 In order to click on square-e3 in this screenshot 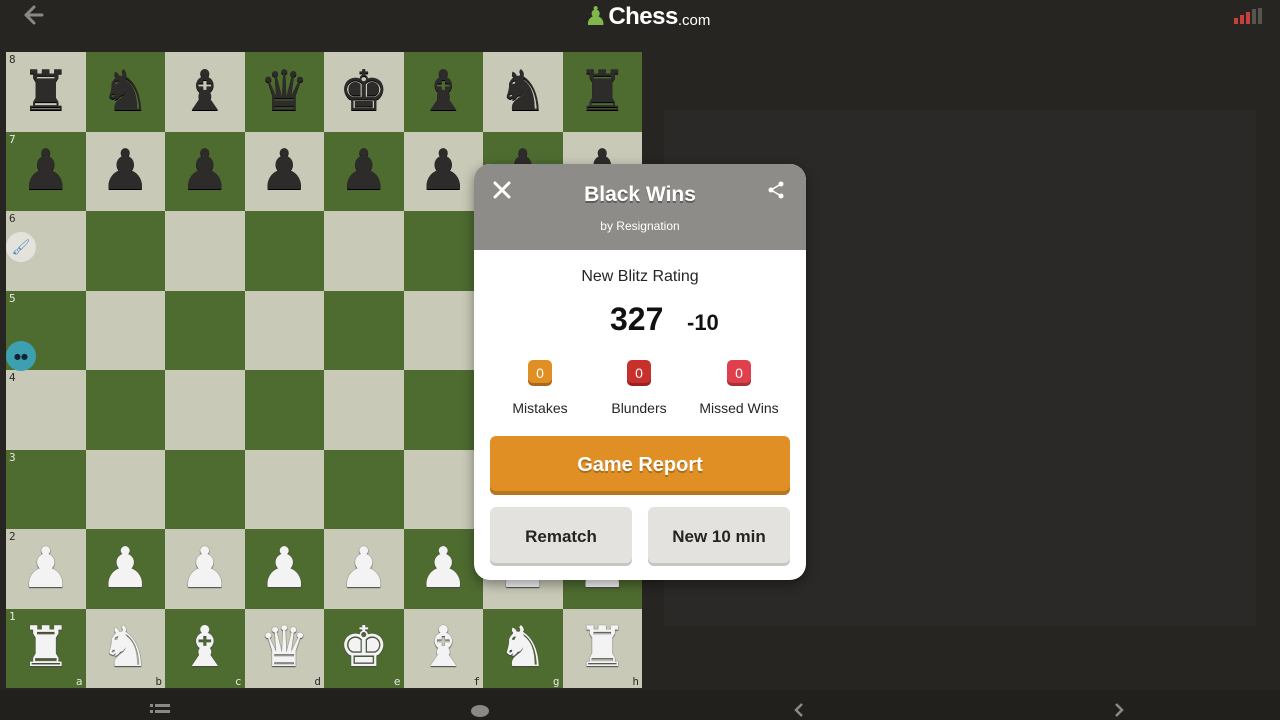, I will do `click(364, 489)`.